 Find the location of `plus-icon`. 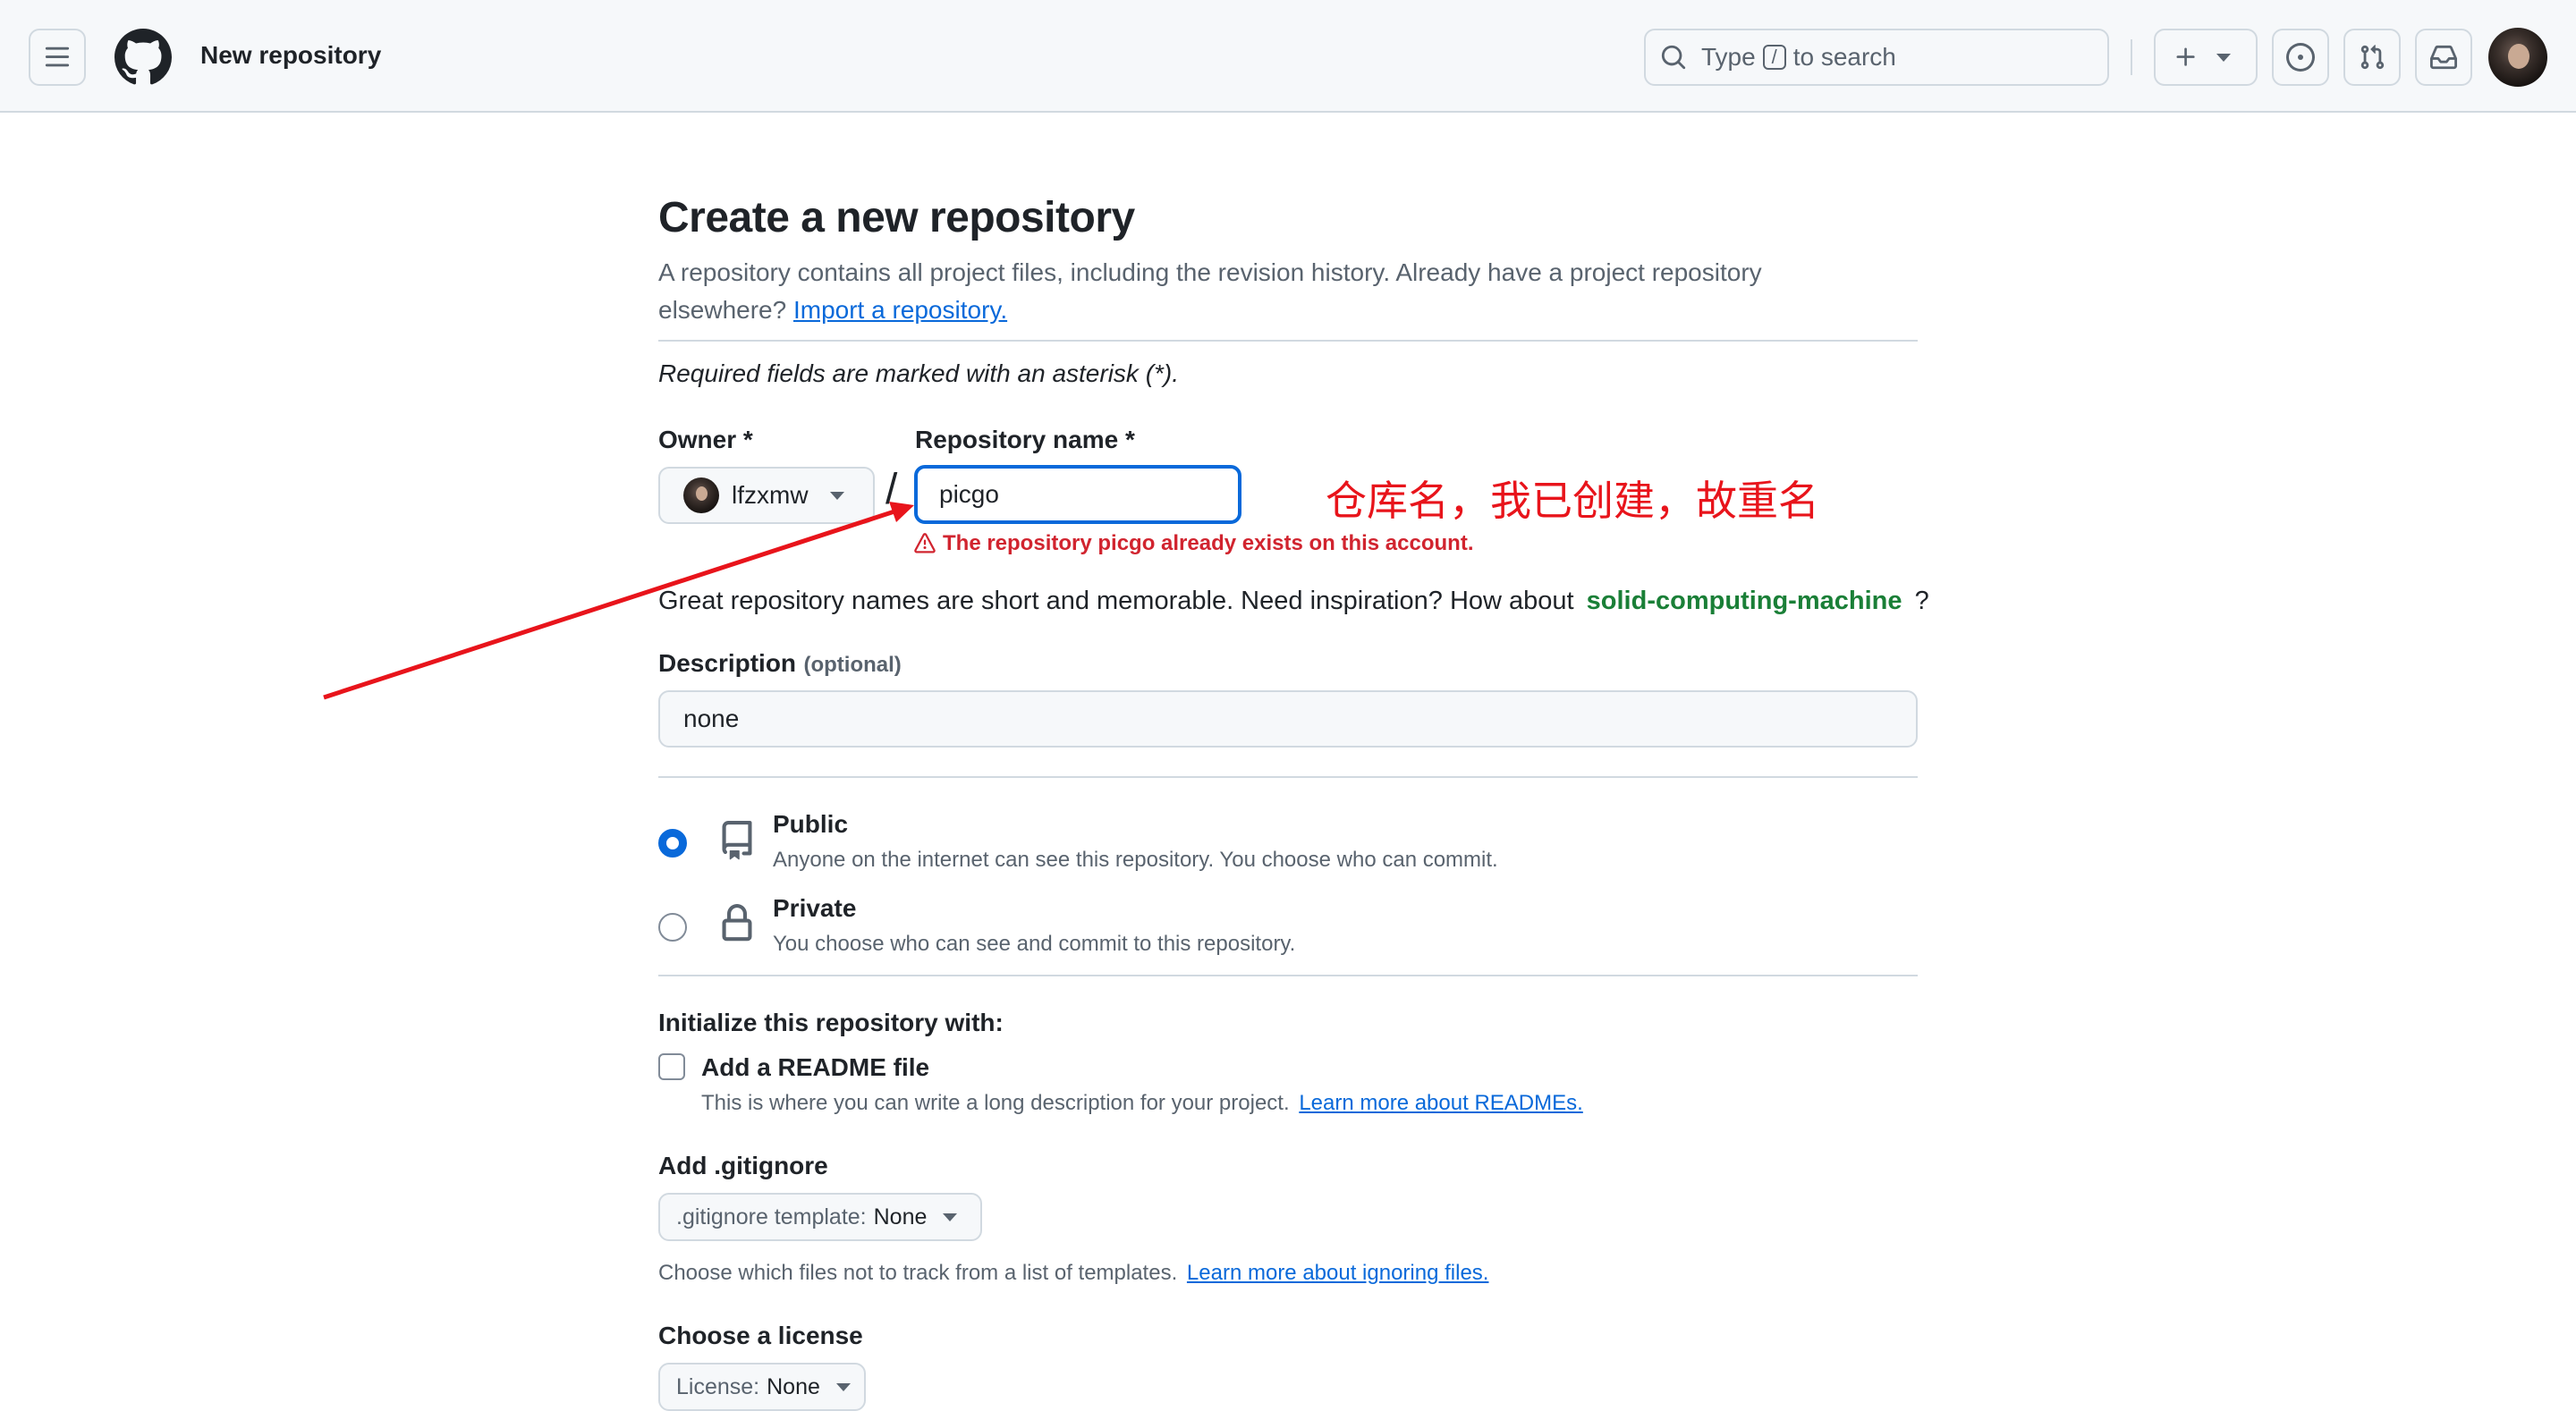

plus-icon is located at coordinates (2185, 57).